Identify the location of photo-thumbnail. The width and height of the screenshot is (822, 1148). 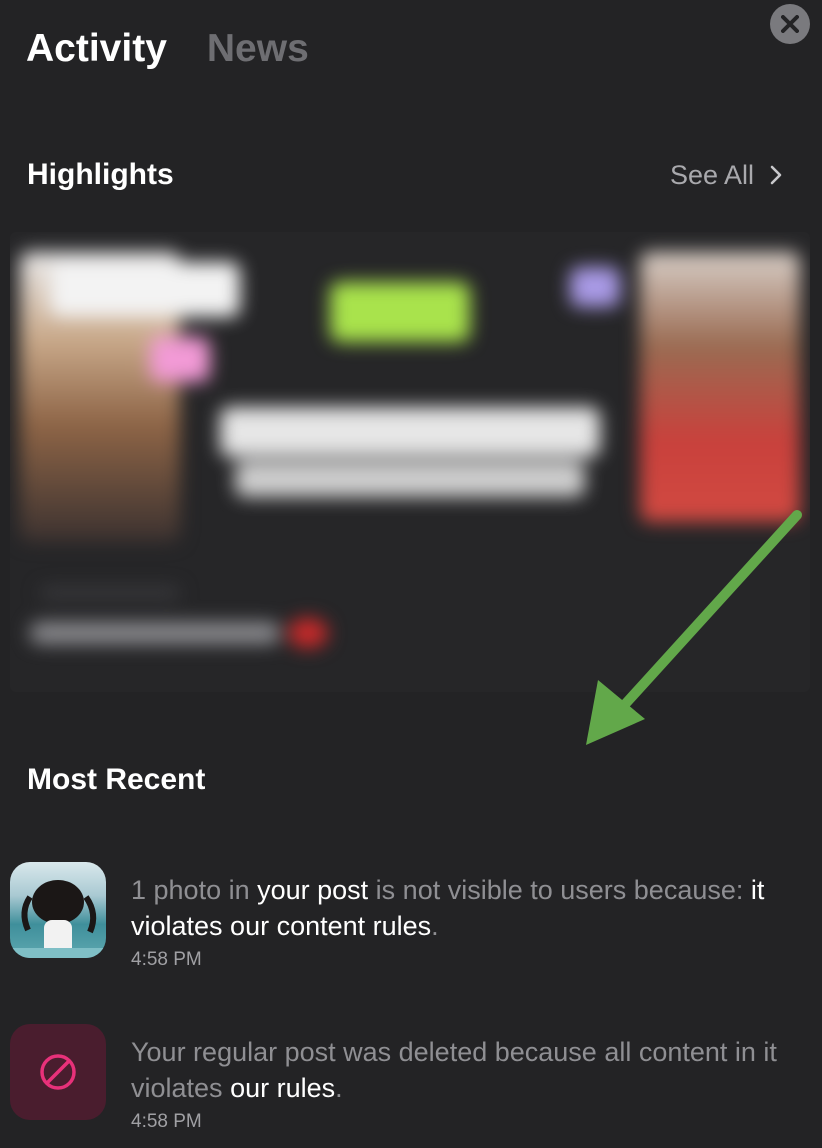
(58, 910).